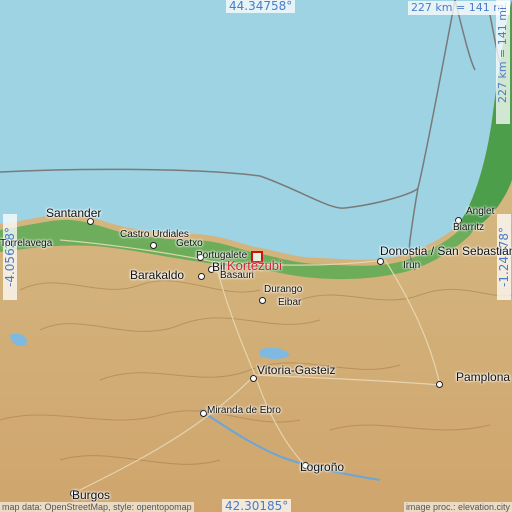  Describe the element at coordinates (157, 275) in the screenshot. I see `city-barakaldo: Barakaldo` at that location.